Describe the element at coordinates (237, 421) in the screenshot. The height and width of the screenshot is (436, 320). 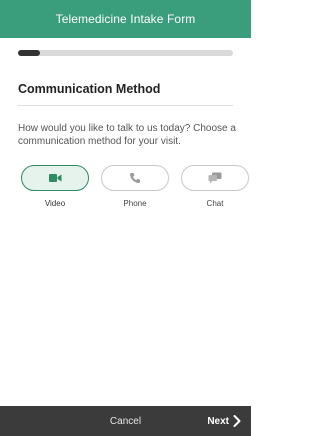
I see `chevron-right-icon` at that location.